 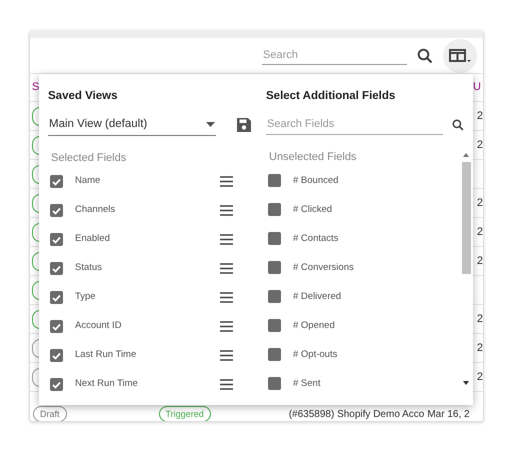 I want to click on columns-button, so click(x=460, y=55).